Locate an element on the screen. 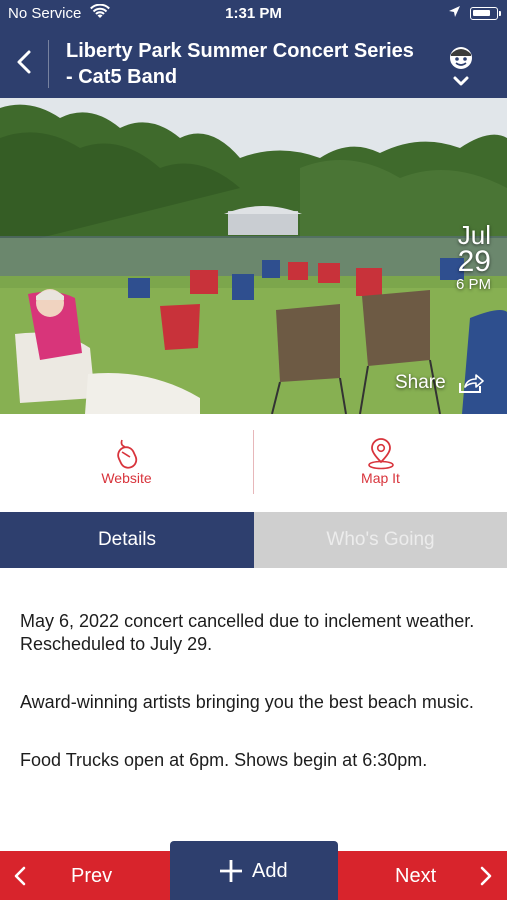 This screenshot has height=900, width=507. tab-bar: Details Who's Going is located at coordinates (253, 540).